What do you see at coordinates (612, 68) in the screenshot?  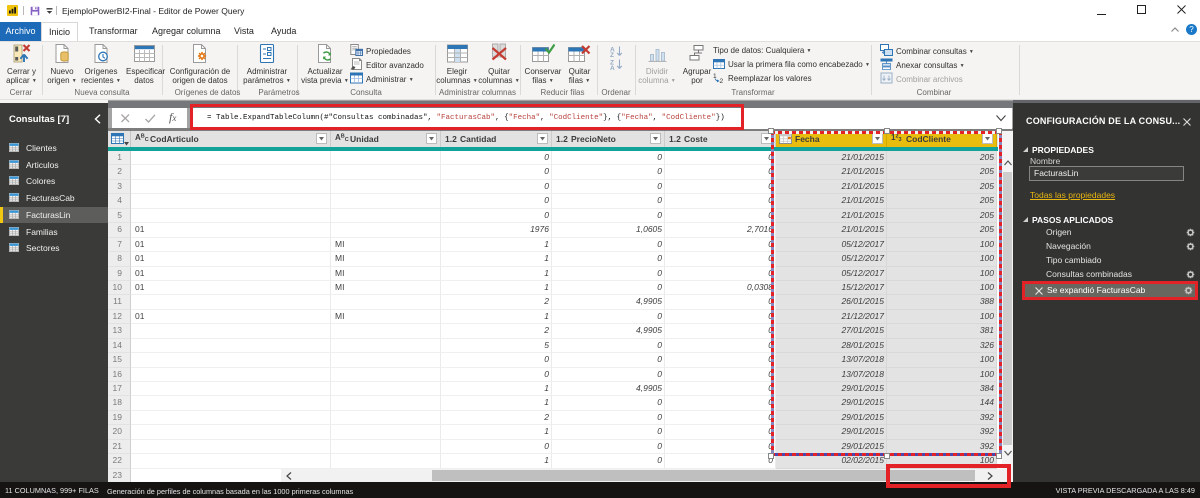 I see `svg-text: A` at bounding box center [612, 68].